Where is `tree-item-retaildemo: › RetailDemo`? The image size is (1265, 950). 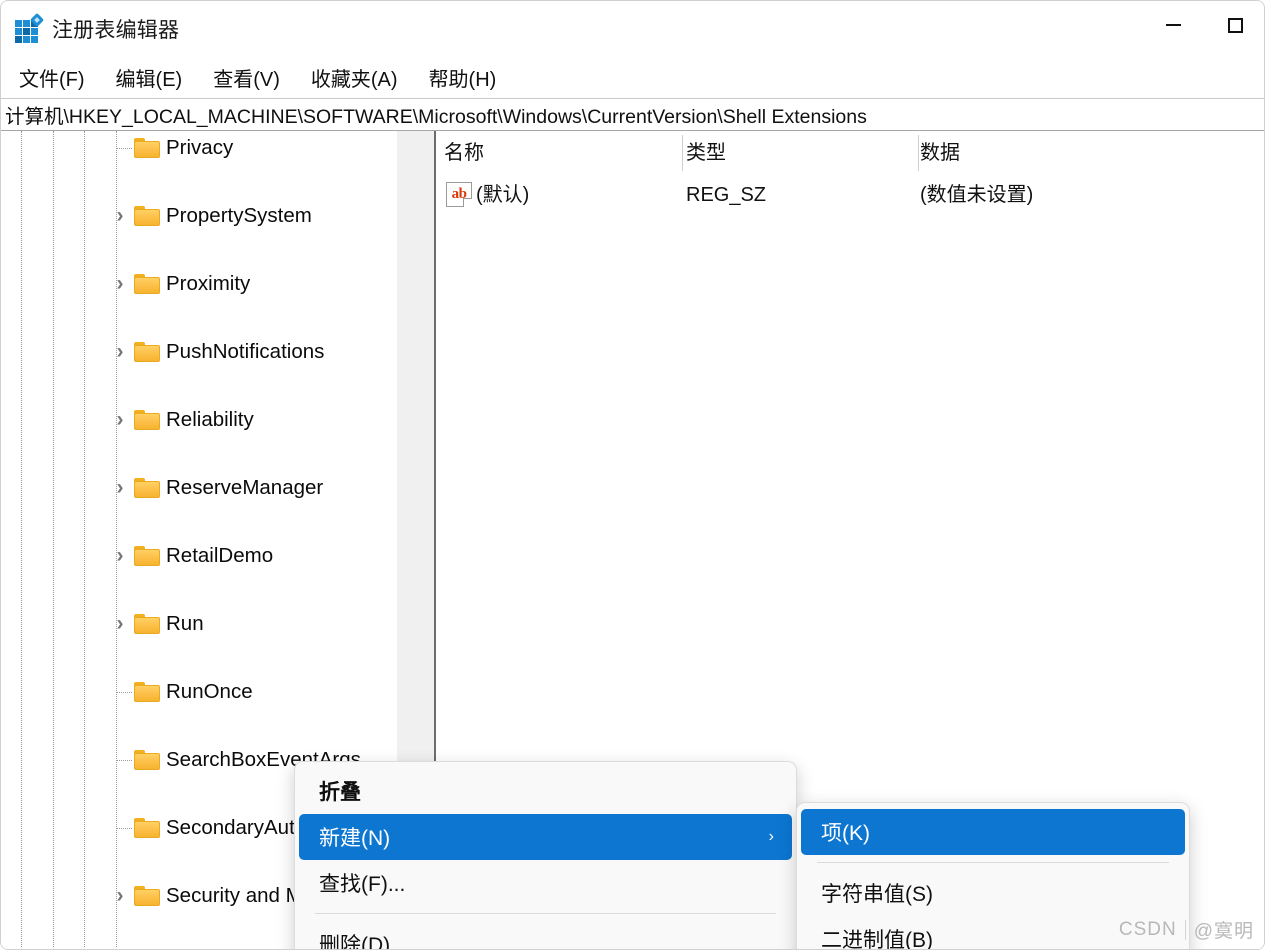 tree-item-retaildemo: › RetailDemo is located at coordinates (199, 556).